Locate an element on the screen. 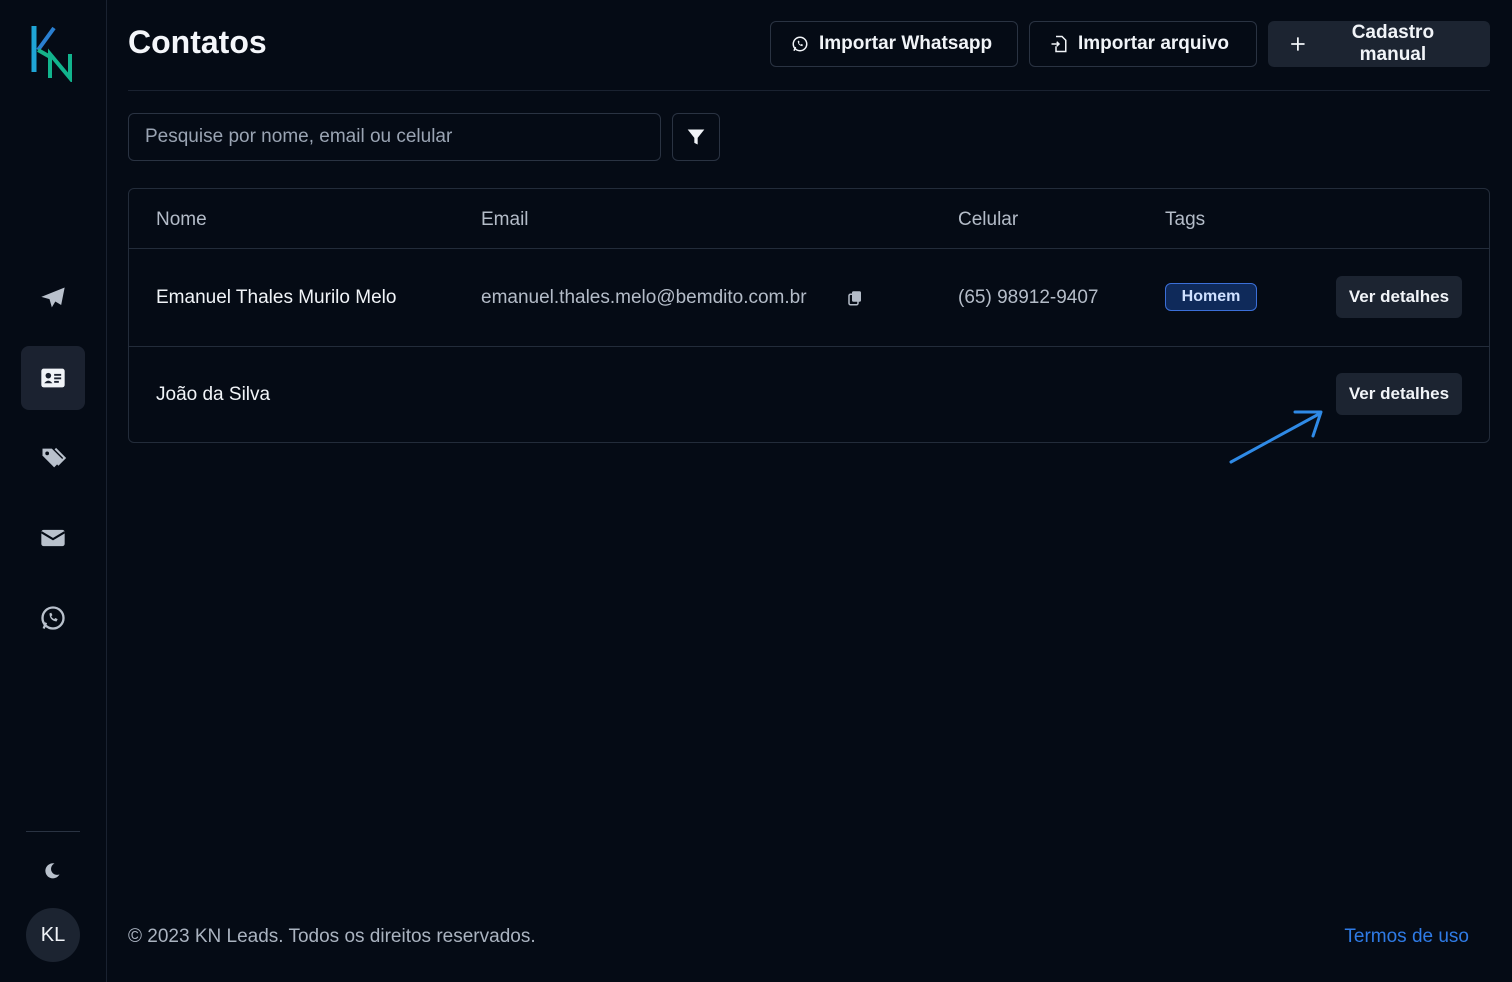  sidebar-item-contacts is located at coordinates (53, 378).